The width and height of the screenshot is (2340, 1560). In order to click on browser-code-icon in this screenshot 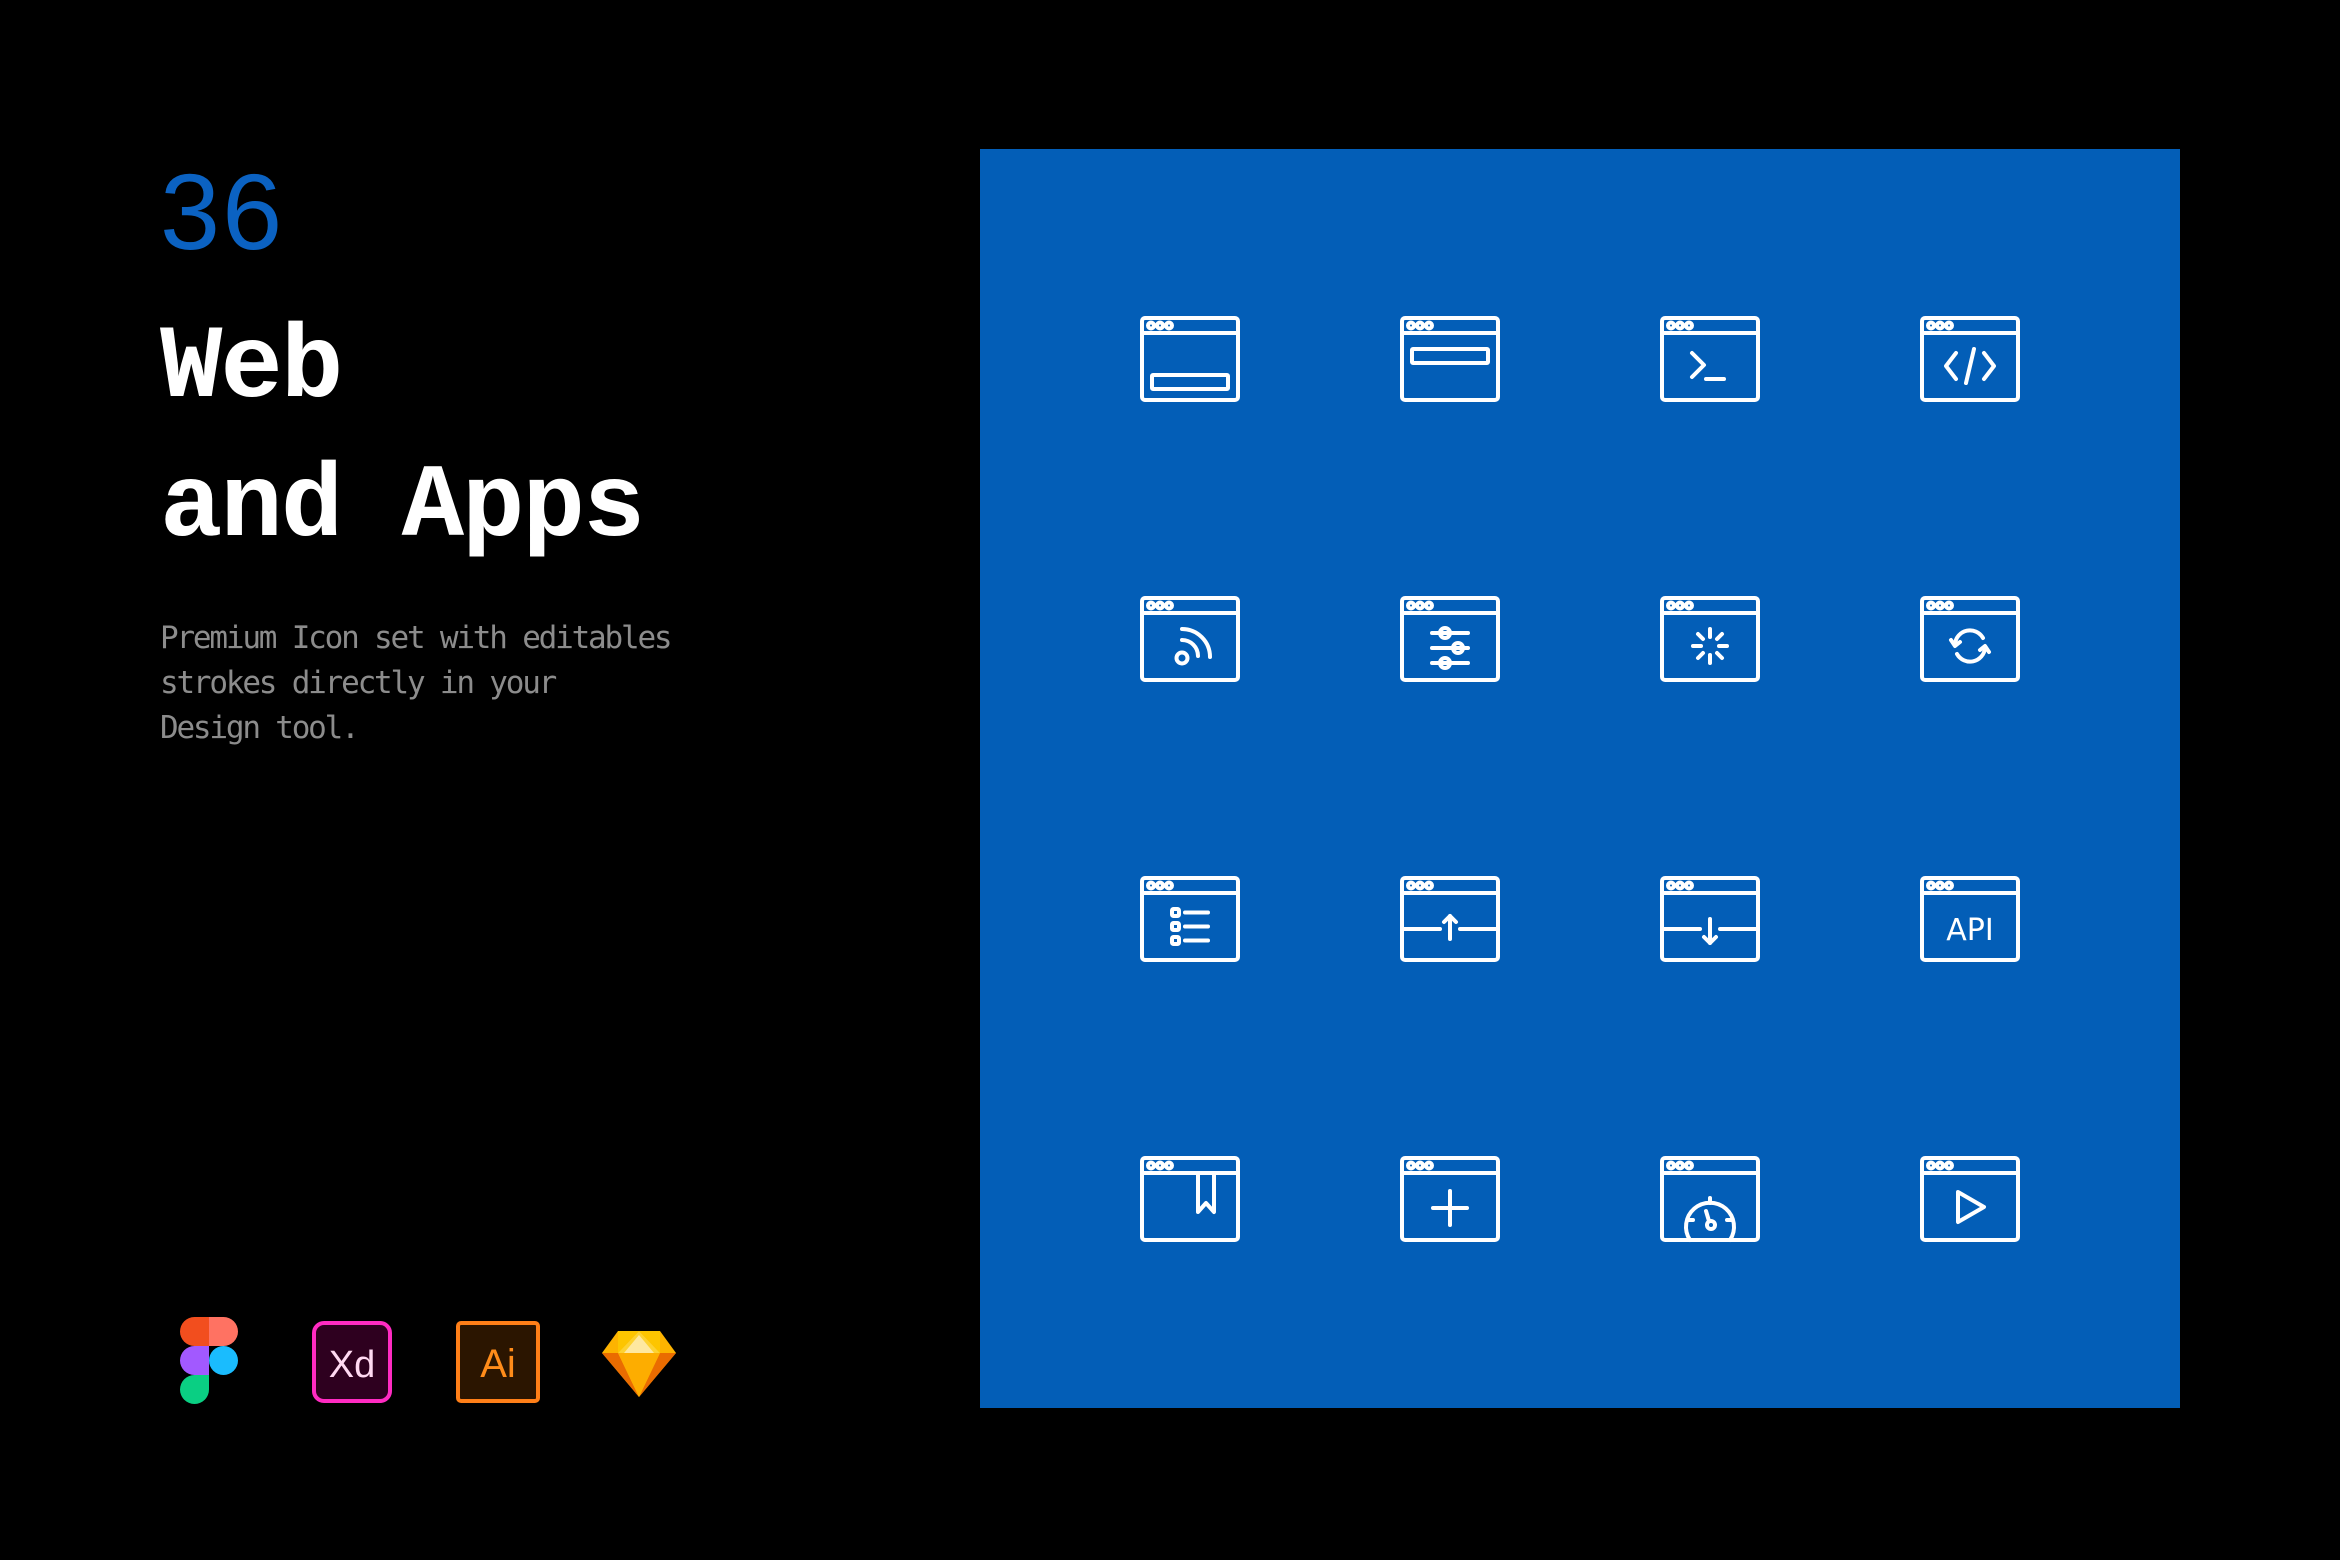, I will do `click(1970, 359)`.